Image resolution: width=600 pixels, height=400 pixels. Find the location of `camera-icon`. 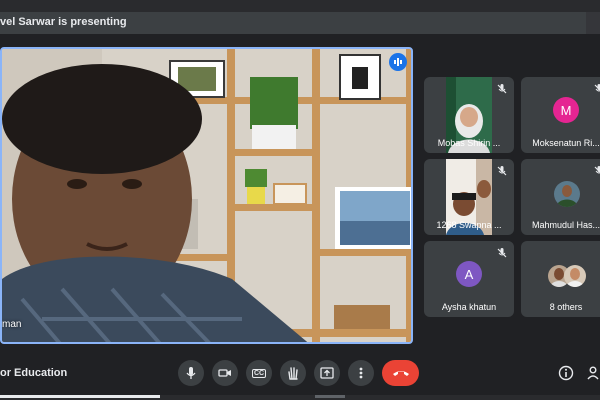

camera-icon is located at coordinates (224, 373).